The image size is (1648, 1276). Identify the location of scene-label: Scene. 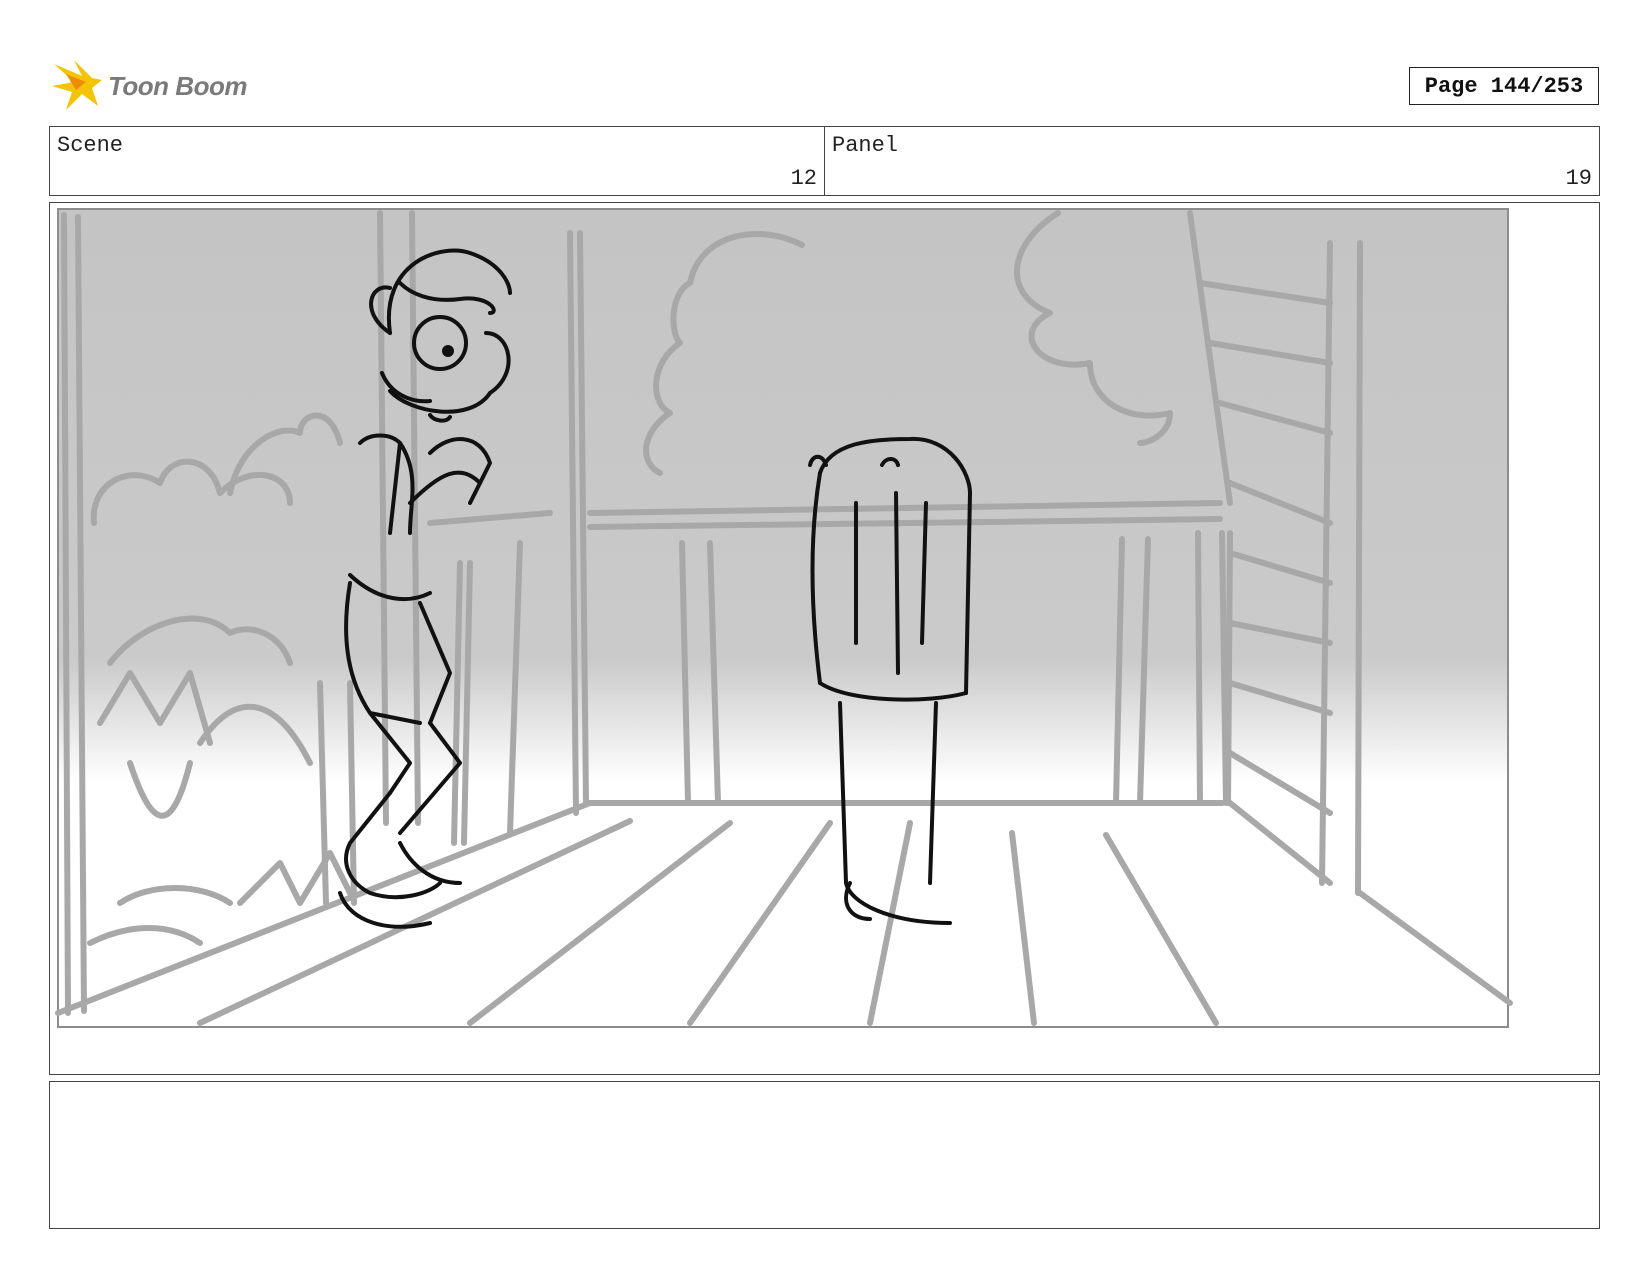
(90, 145).